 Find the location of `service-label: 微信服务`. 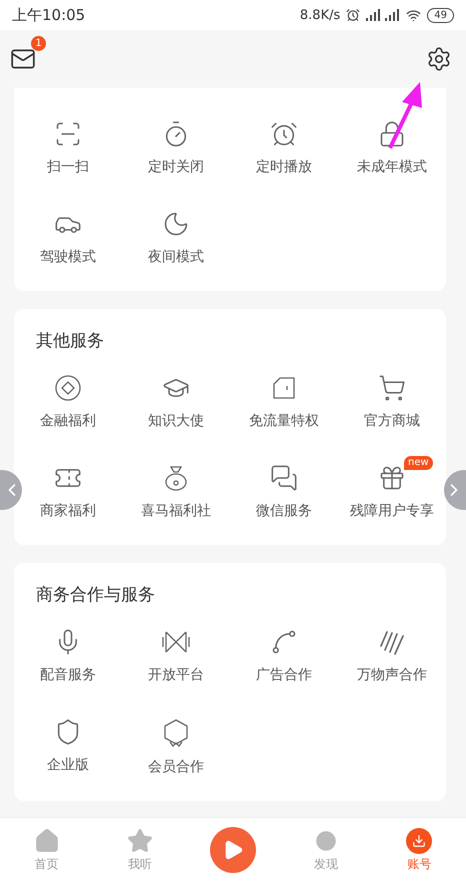

service-label: 微信服务 is located at coordinates (284, 511).